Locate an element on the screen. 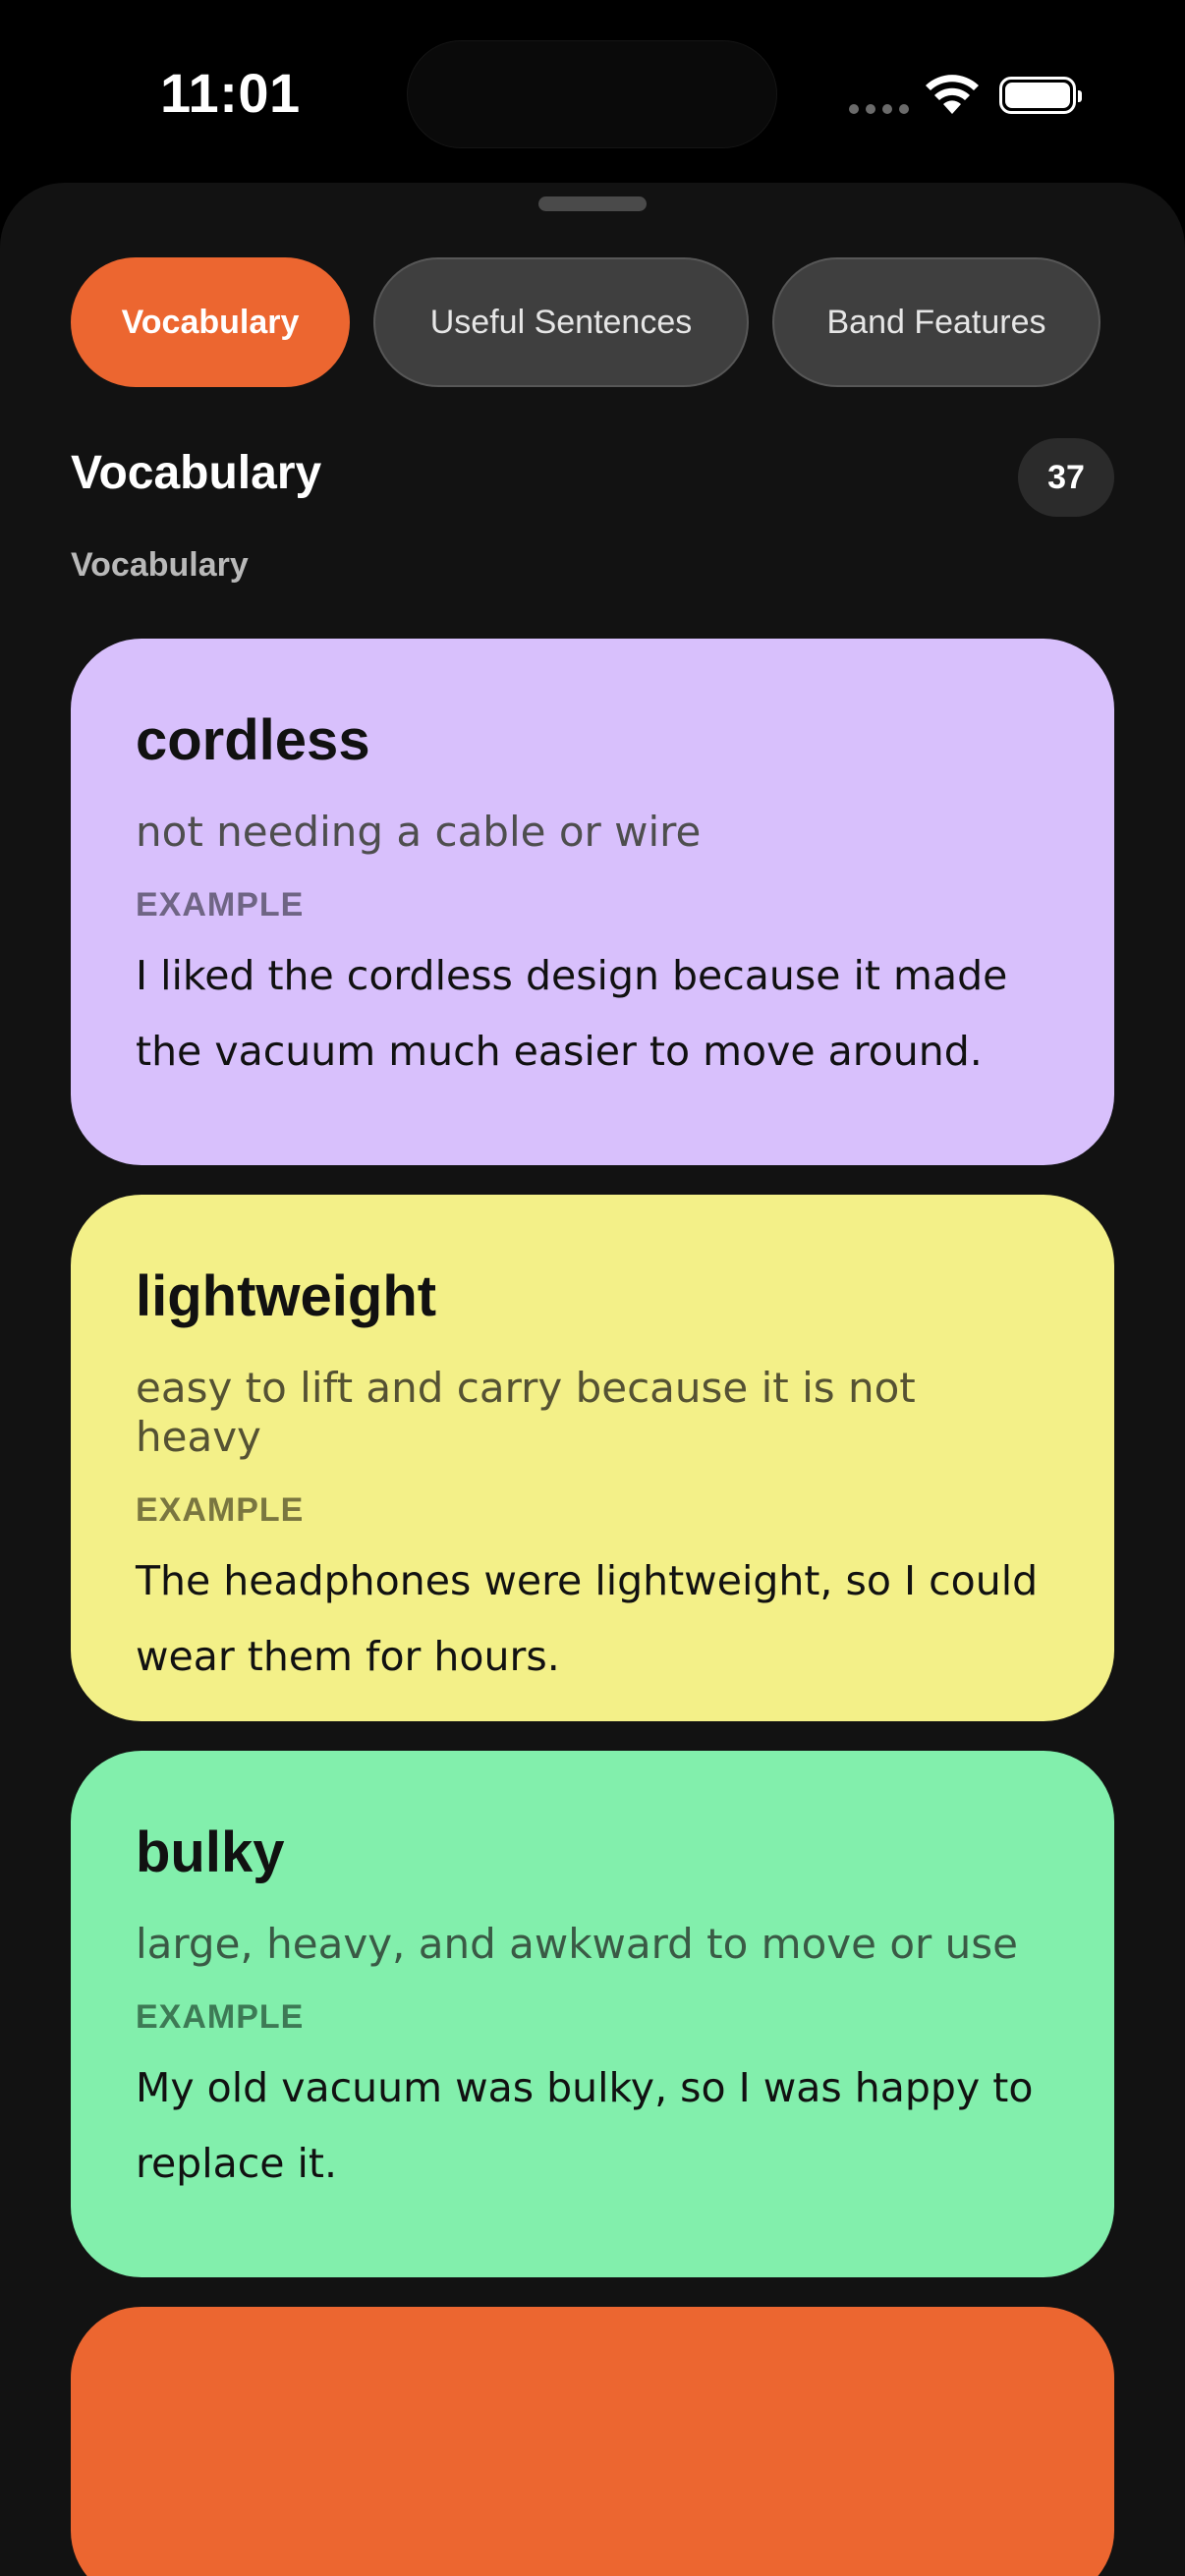 The image size is (1185, 2576). sheet-grabber is located at coordinates (592, 203).